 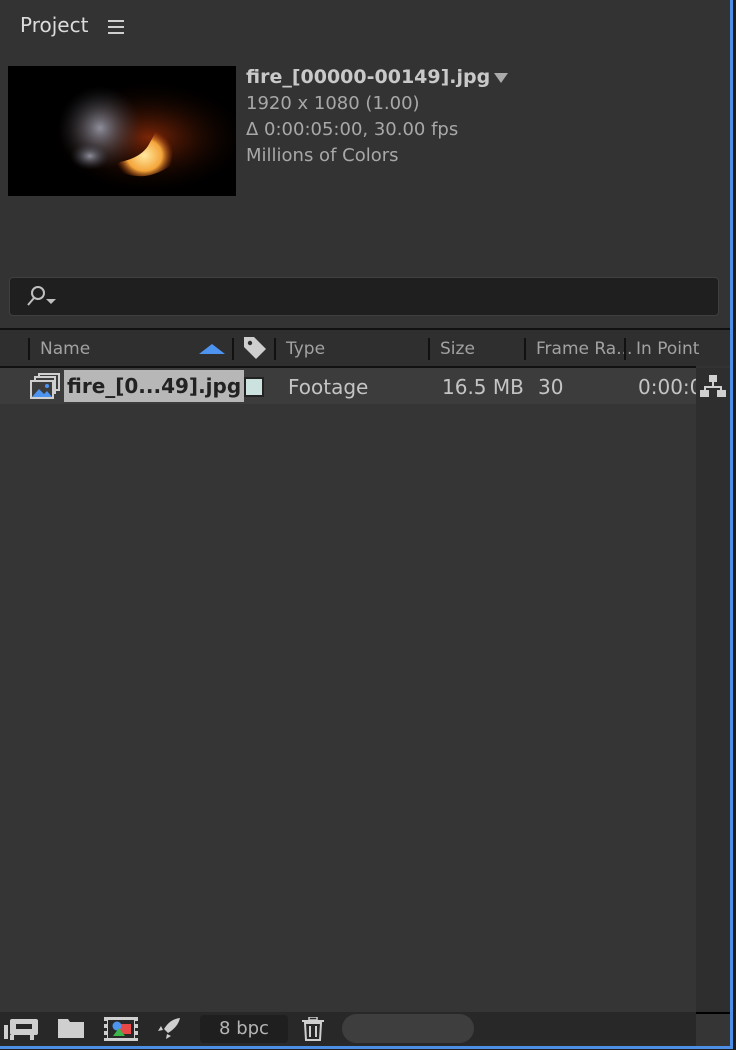 I want to click on new-composition-icon, so click(x=121, y=1029).